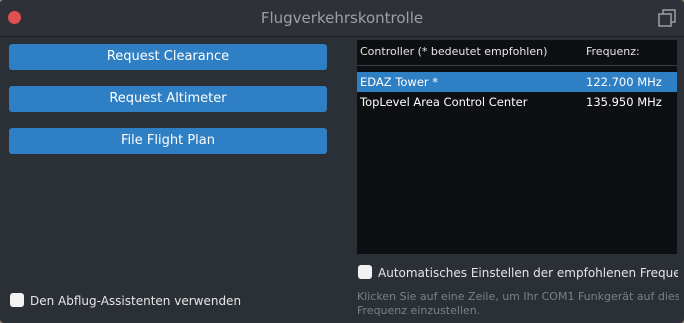 This screenshot has height=323, width=684. What do you see at coordinates (624, 82) in the screenshot?
I see `controller-frequency: 122.700 MHz` at bounding box center [624, 82].